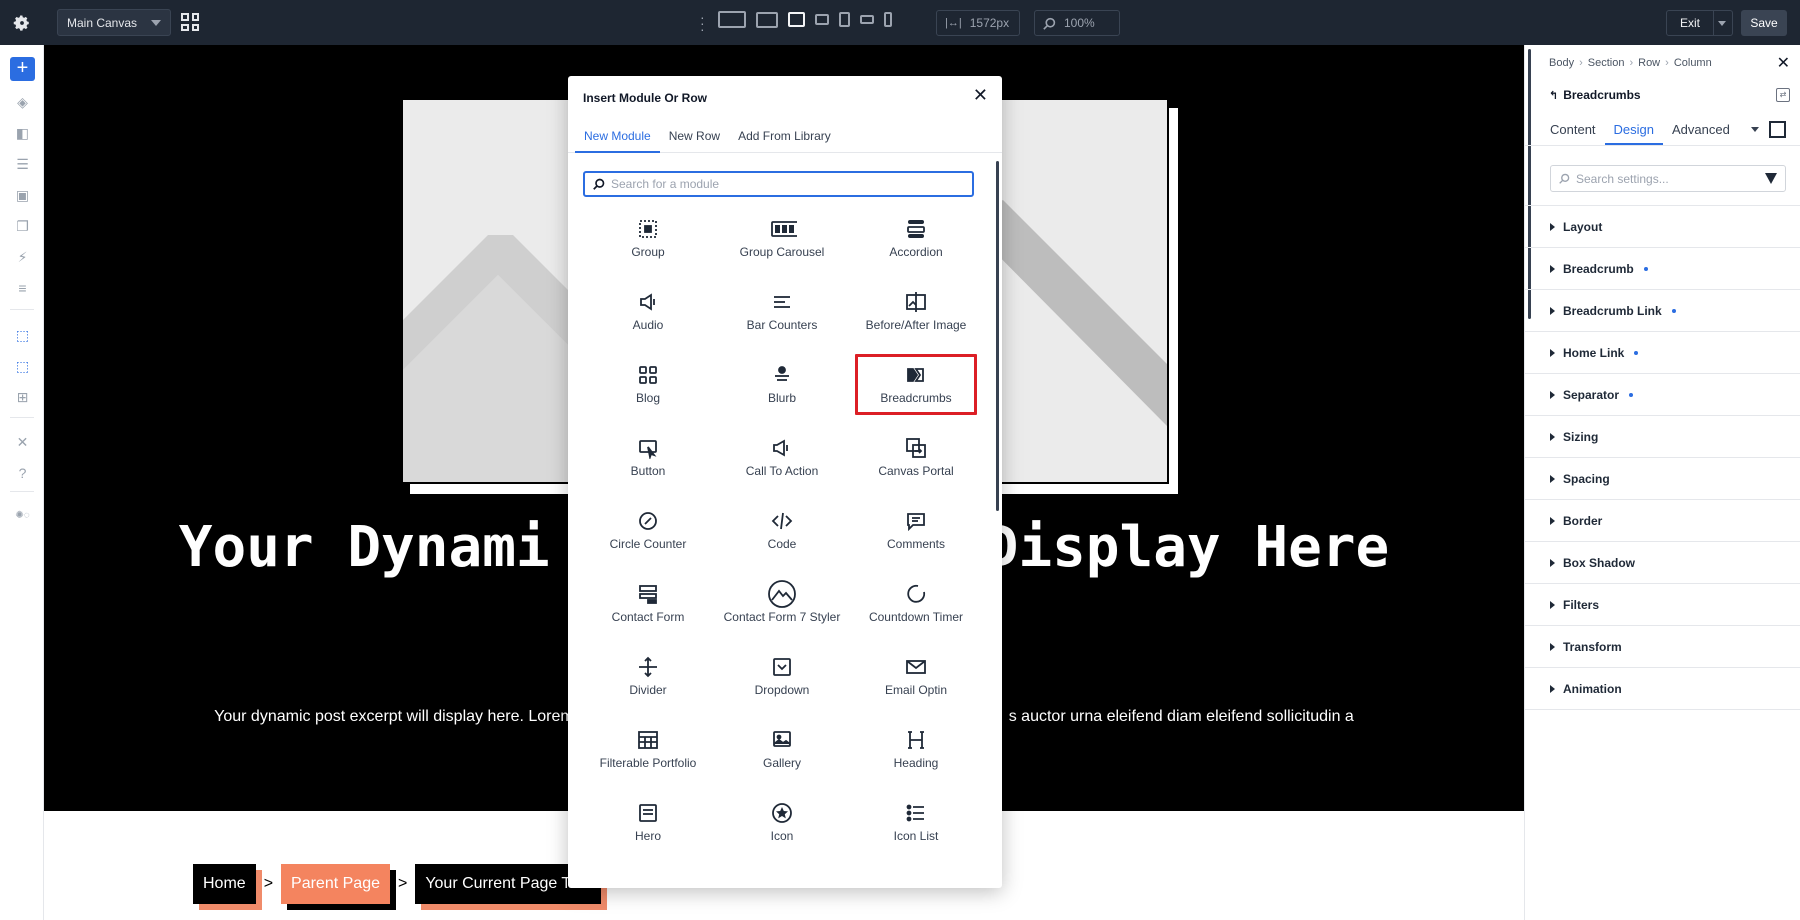  Describe the element at coordinates (22, 288) in the screenshot. I see `settings-sliders-icon: ≡` at that location.